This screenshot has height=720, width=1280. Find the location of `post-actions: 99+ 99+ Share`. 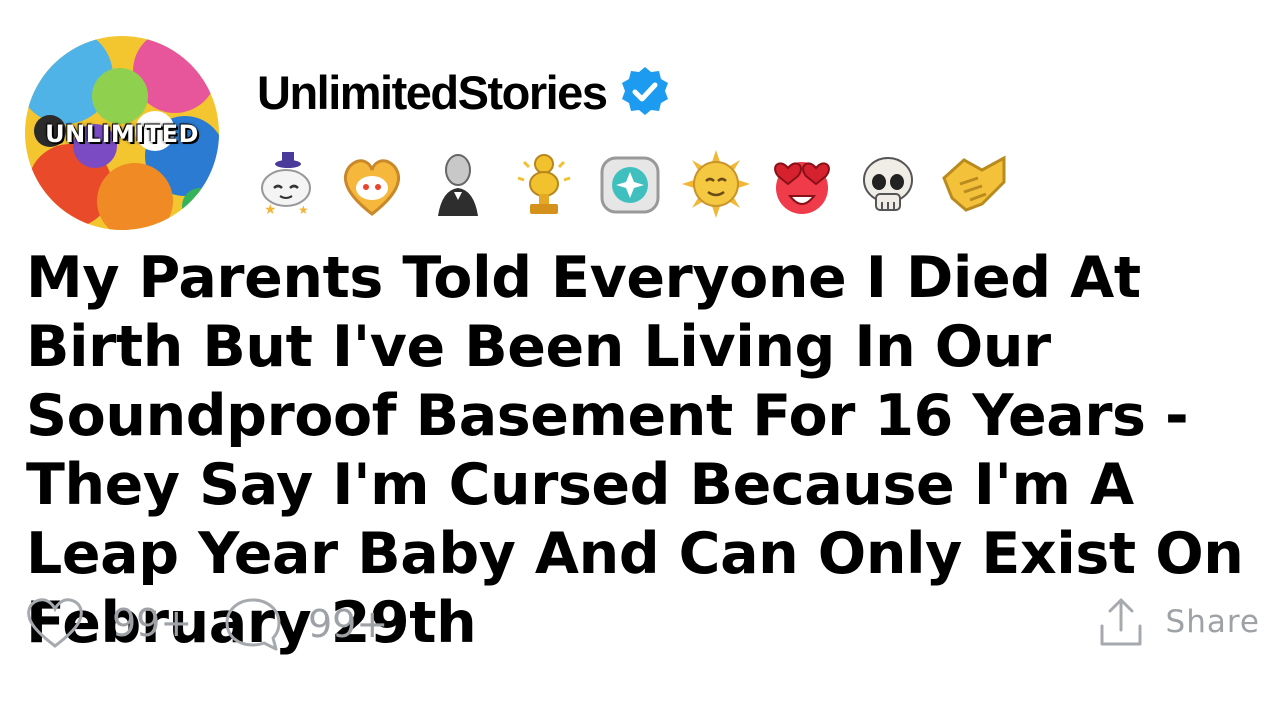

post-actions: 99+ 99+ Share is located at coordinates (642, 626).